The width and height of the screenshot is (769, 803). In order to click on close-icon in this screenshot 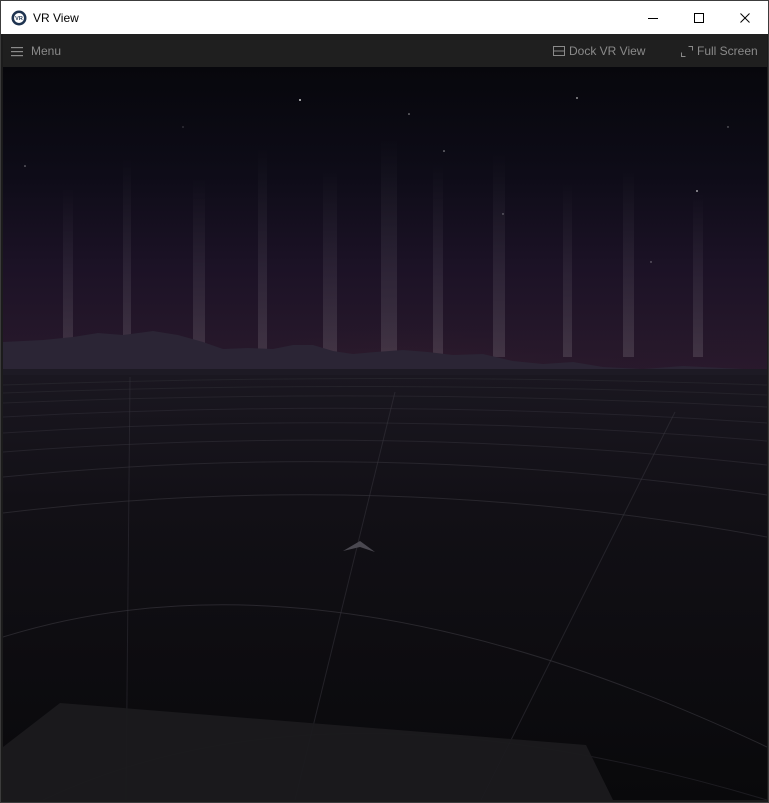, I will do `click(745, 17)`.